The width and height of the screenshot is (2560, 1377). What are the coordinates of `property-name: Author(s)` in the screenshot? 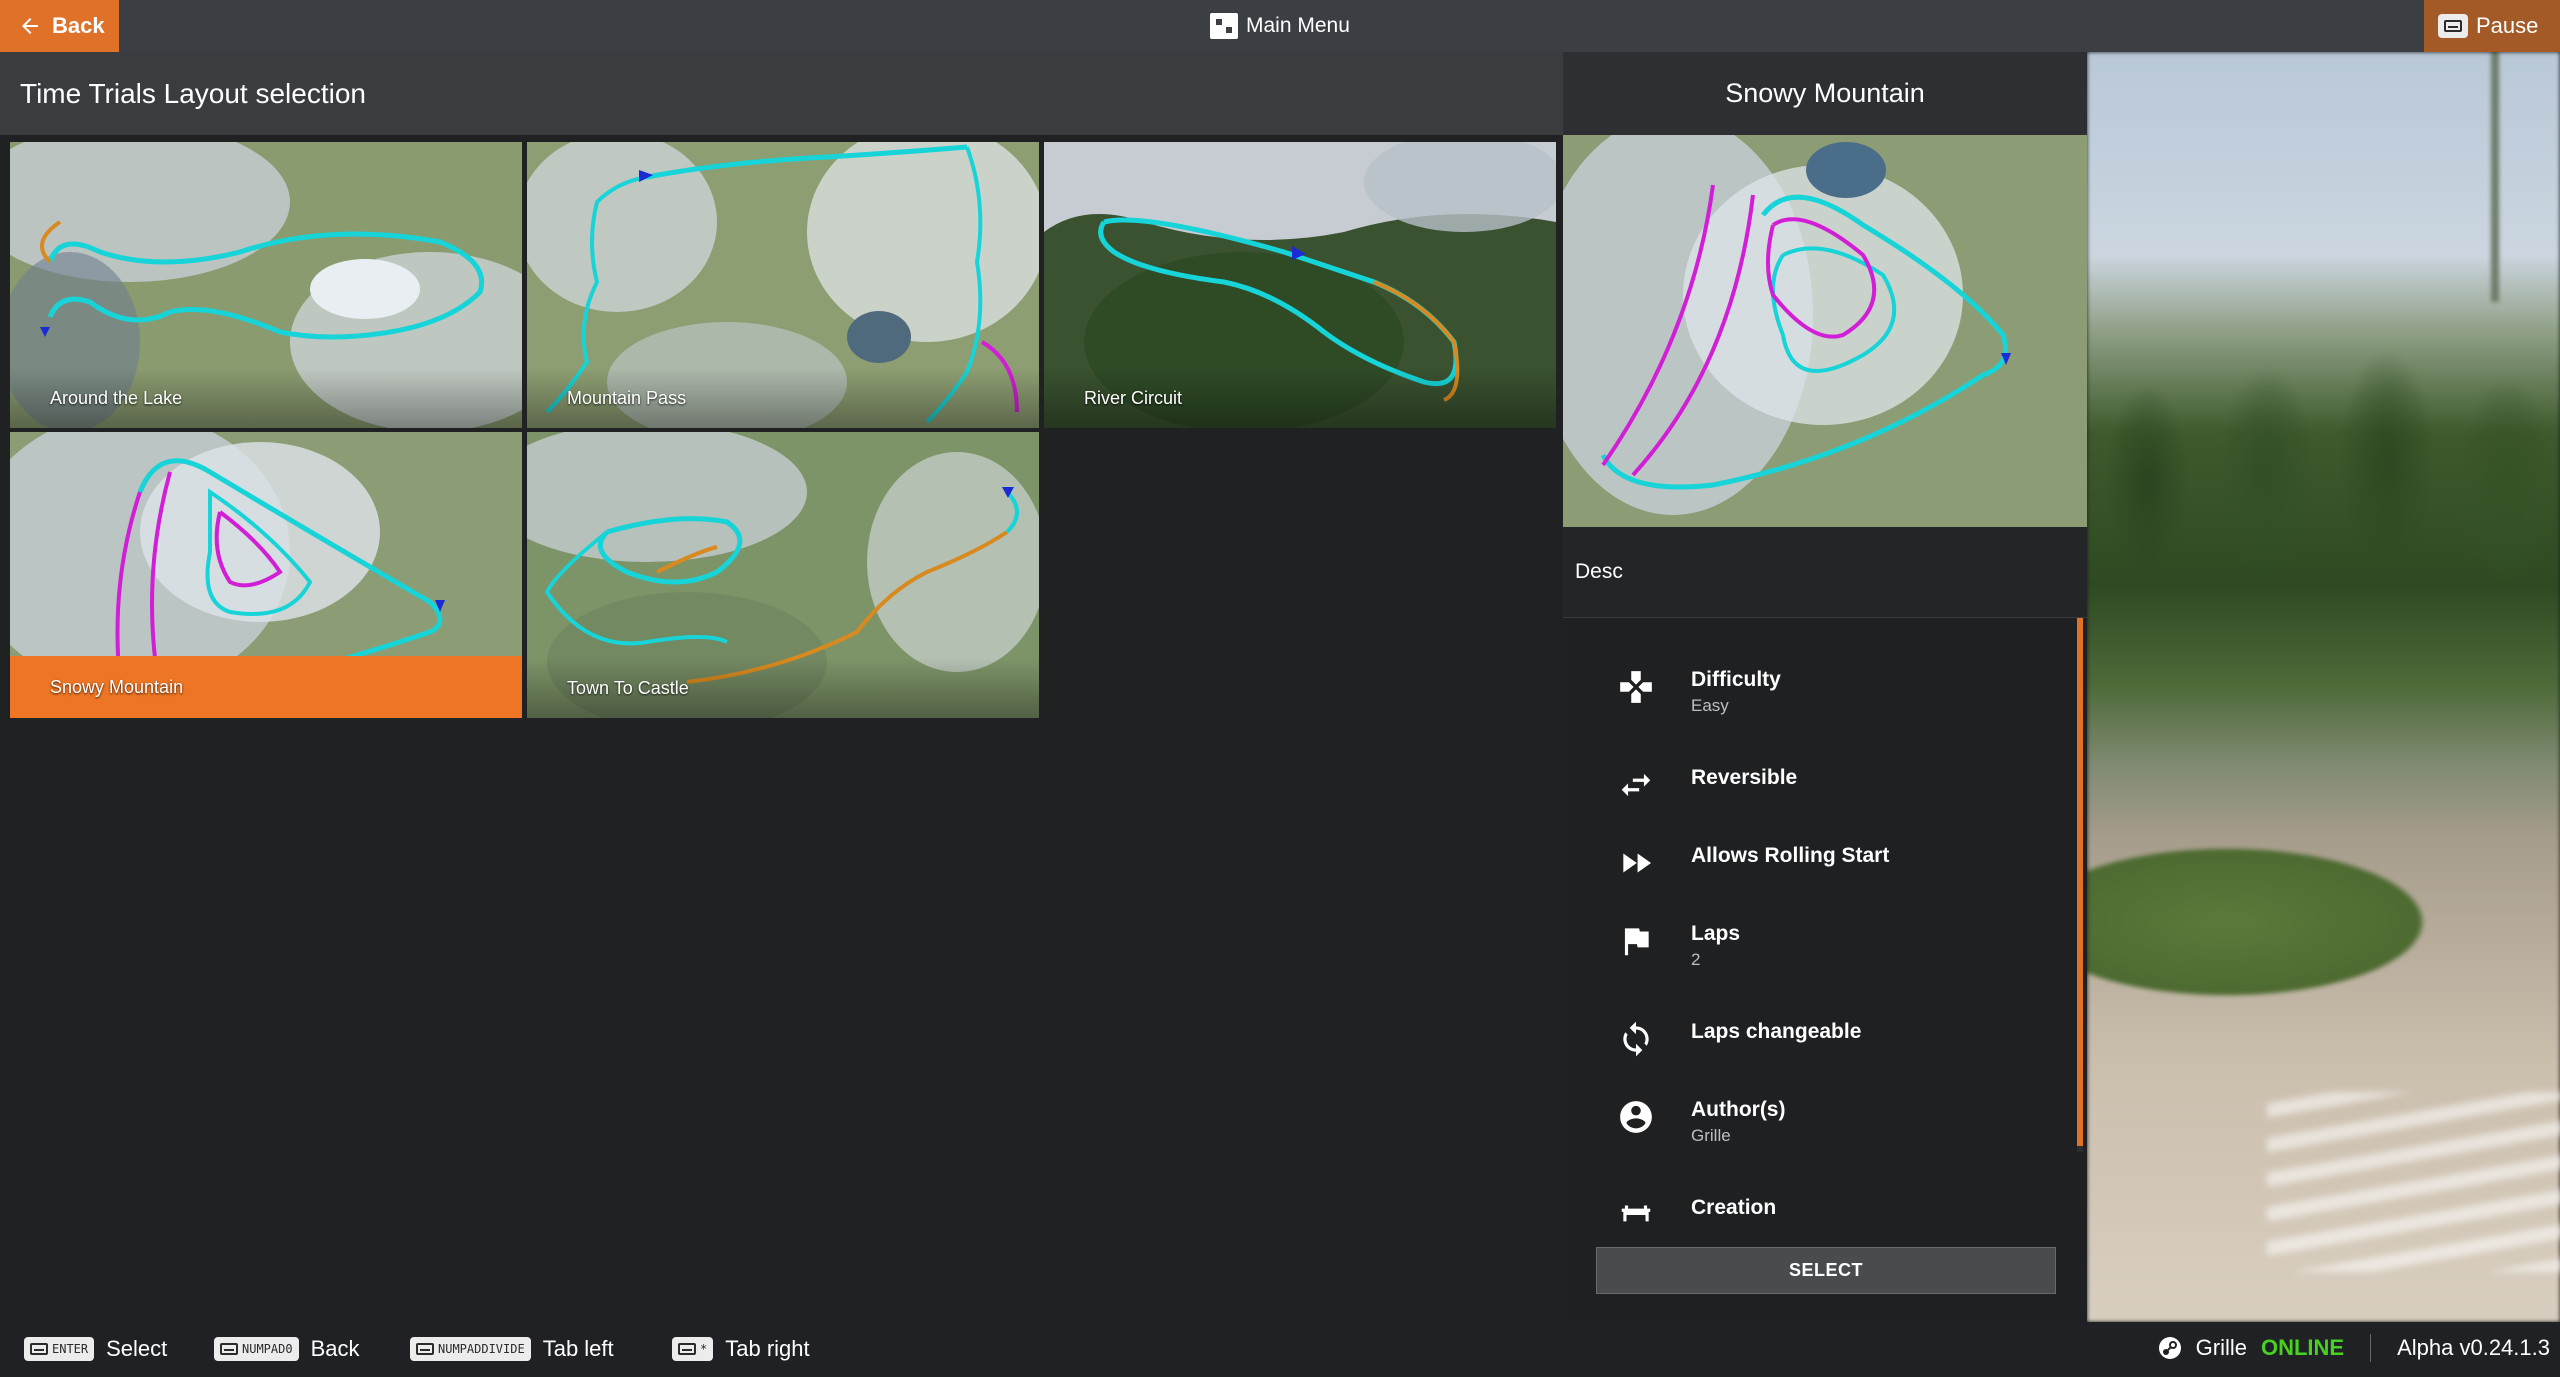 It's located at (1738, 1109).